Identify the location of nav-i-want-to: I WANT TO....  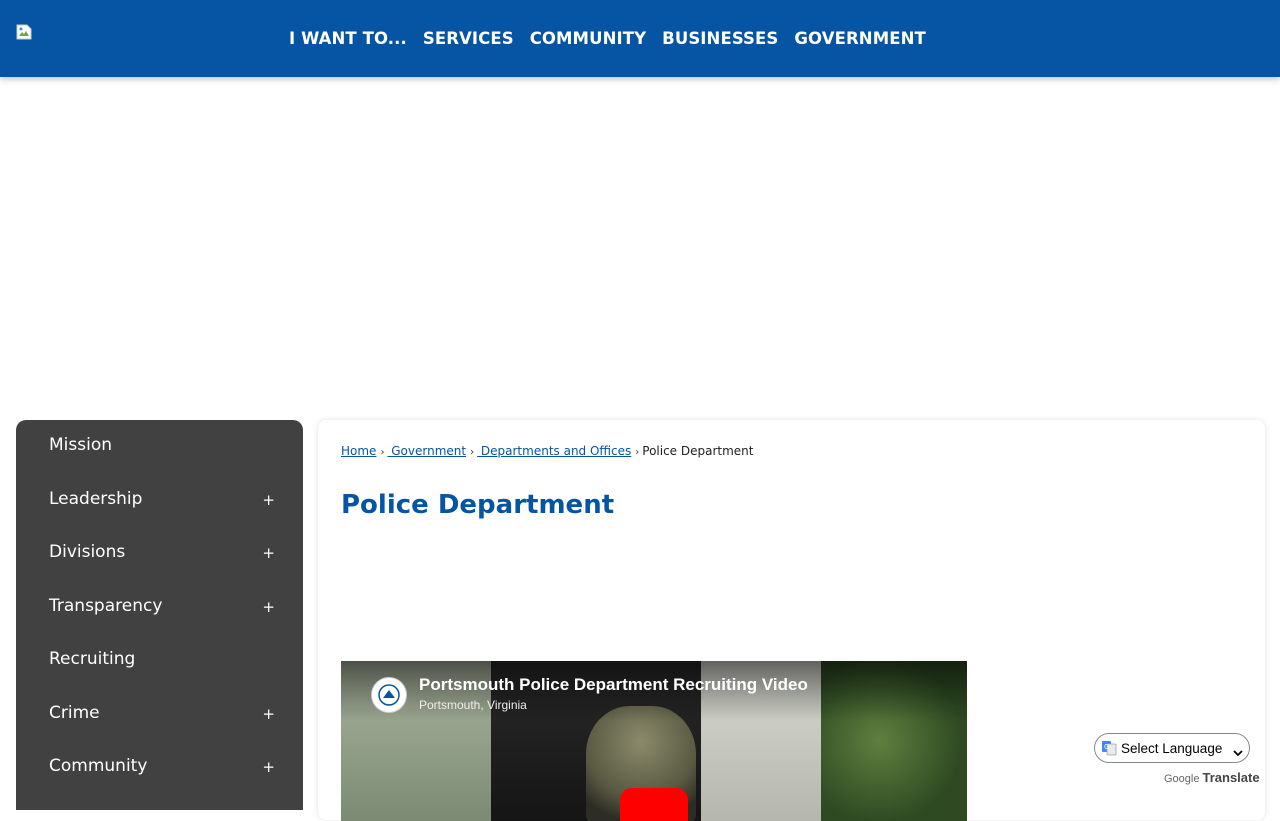
(348, 38).